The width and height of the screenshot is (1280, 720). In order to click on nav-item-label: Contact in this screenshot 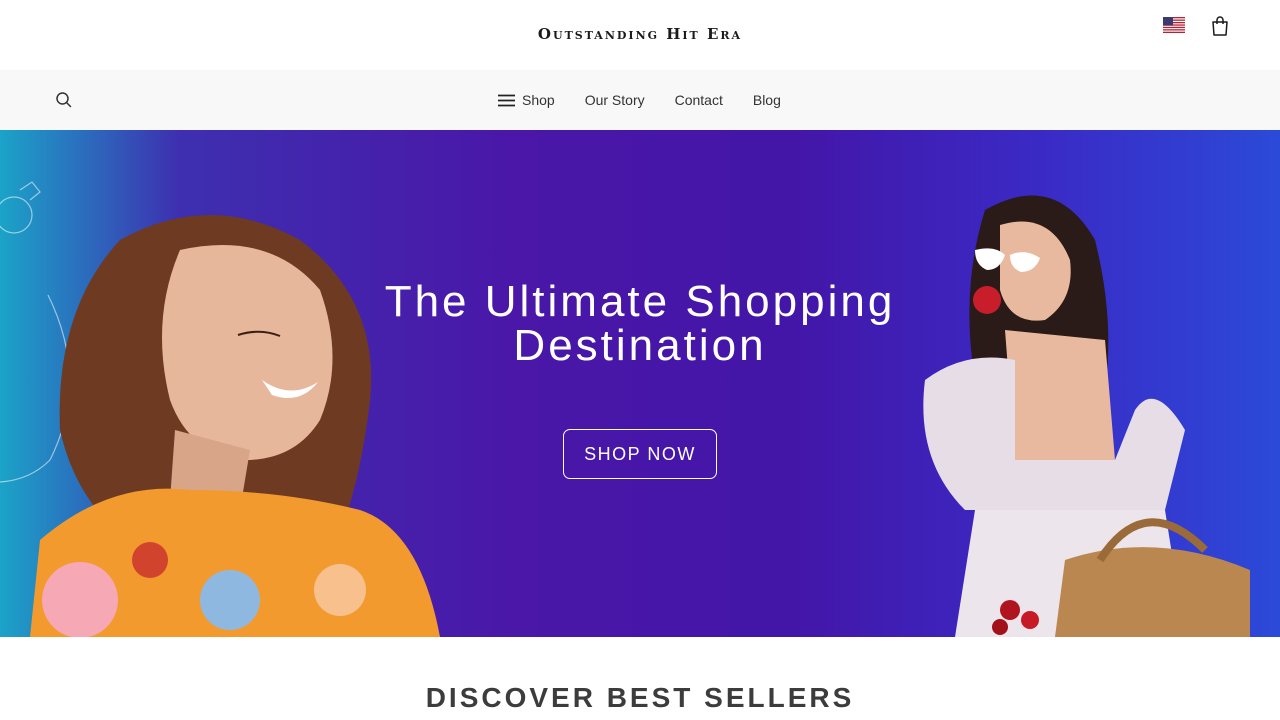, I will do `click(698, 100)`.